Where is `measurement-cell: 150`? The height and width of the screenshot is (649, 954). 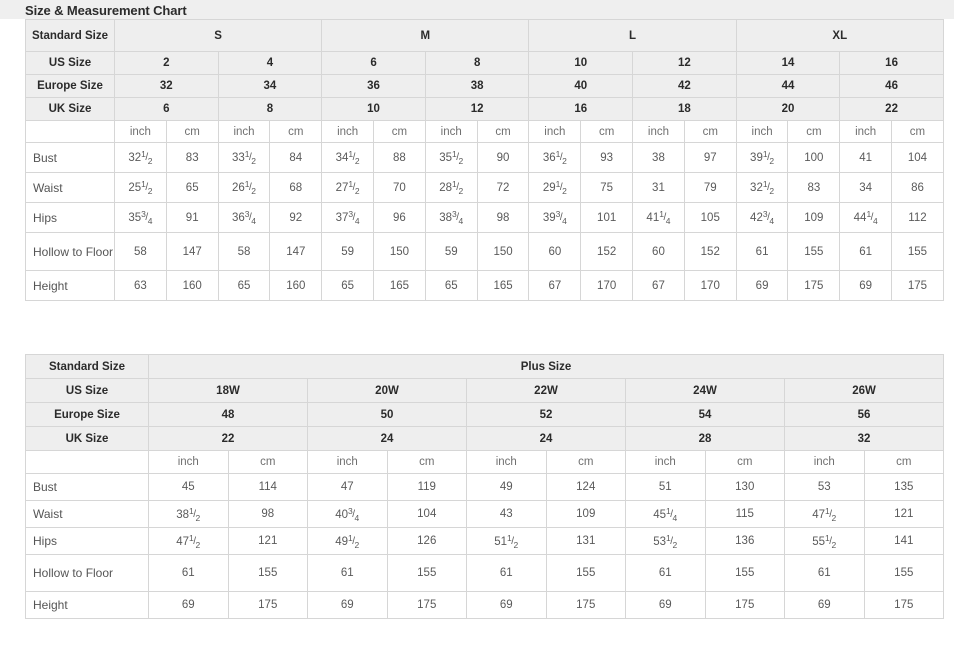 measurement-cell: 150 is located at coordinates (399, 251).